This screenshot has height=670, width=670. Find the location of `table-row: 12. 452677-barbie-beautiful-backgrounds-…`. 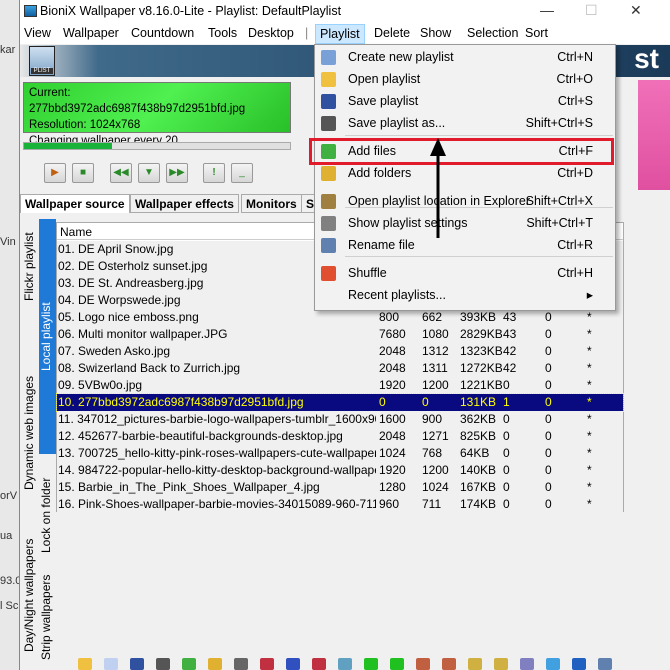

table-row: 12. 452677-barbie-beautiful-backgrounds-… is located at coordinates (340, 436).